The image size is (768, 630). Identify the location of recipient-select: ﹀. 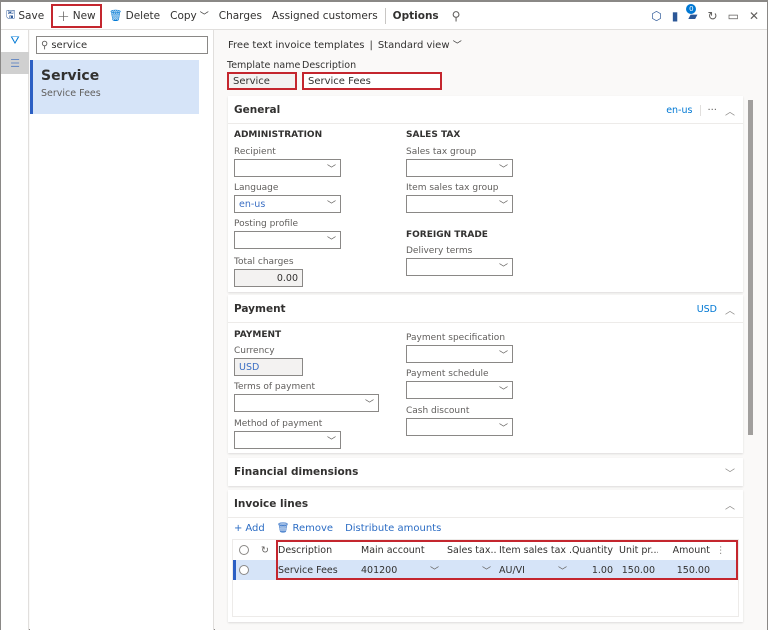
(287, 168).